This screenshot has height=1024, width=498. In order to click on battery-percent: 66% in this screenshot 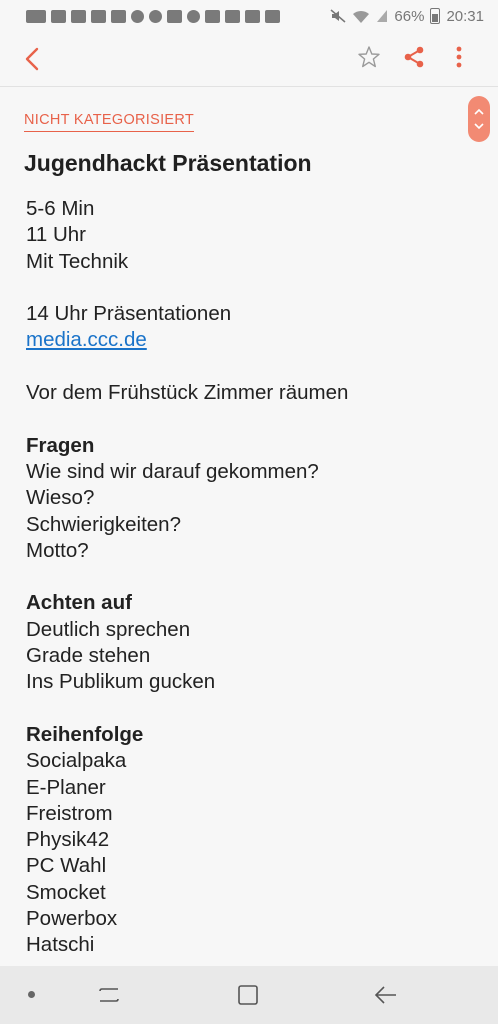, I will do `click(409, 16)`.